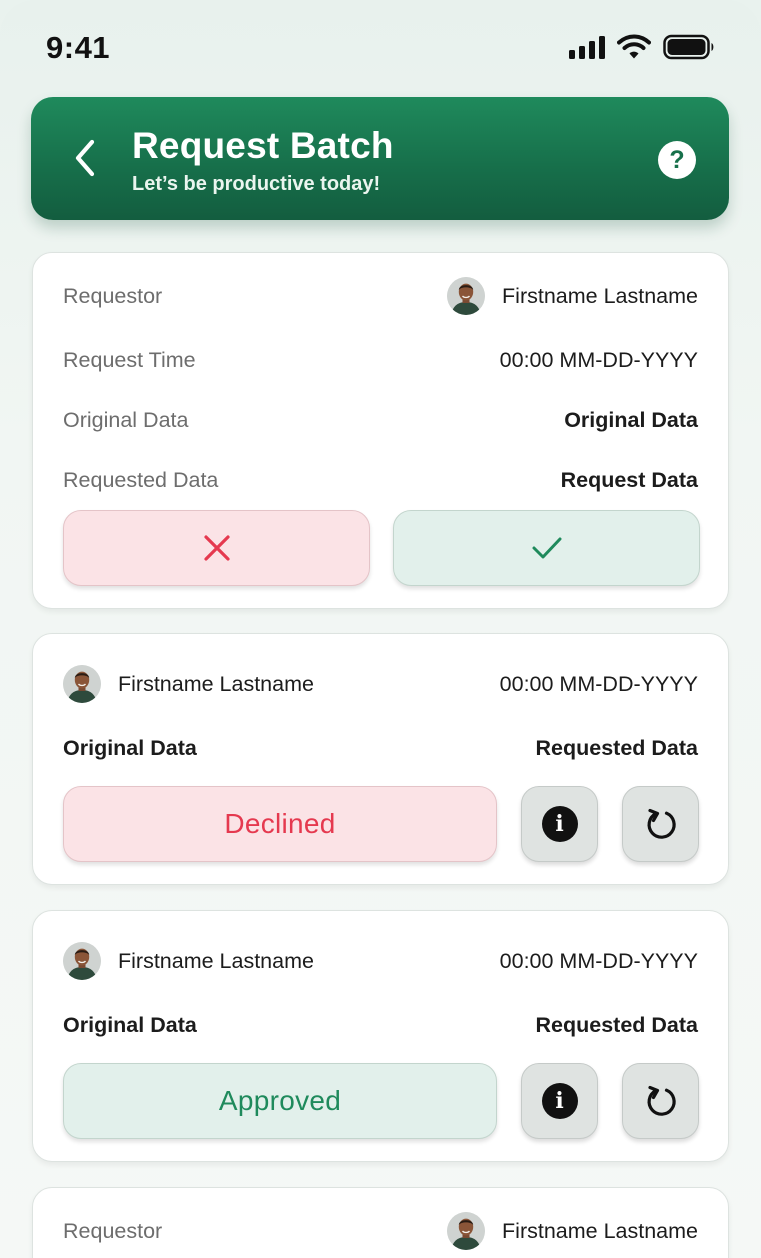 This screenshot has height=1258, width=761. I want to click on status-label: Declined, so click(280, 823).